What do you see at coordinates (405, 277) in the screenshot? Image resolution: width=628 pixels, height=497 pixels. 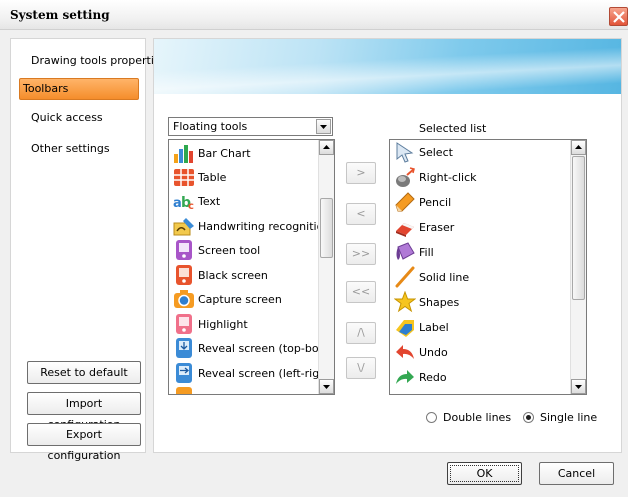 I see `solid-line-icon` at bounding box center [405, 277].